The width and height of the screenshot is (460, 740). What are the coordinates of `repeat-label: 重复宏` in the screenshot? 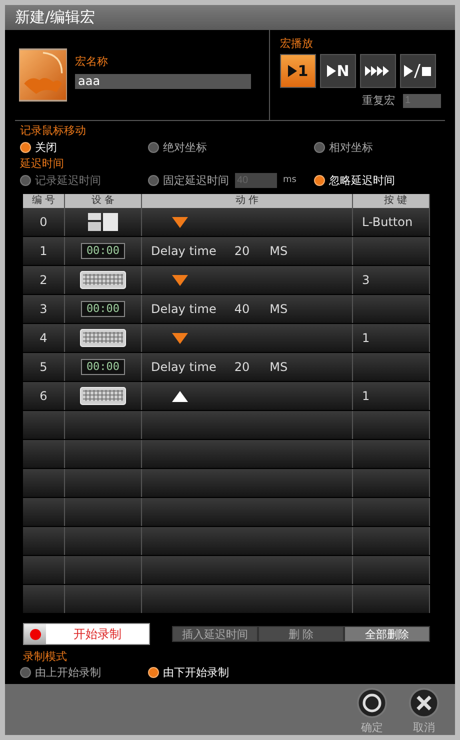 It's located at (378, 100).